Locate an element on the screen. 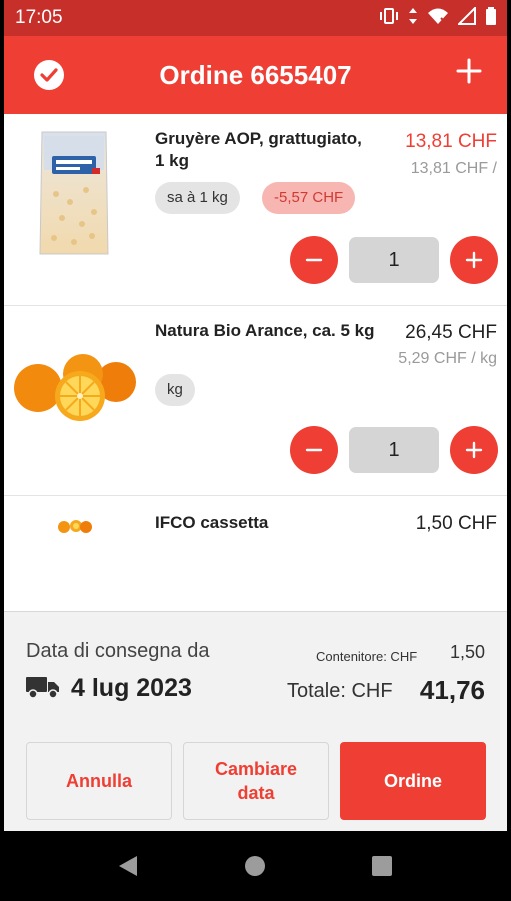 Image resolution: width=511 pixels, height=901 pixels. container-fee-value: 1,50 is located at coordinates (467, 652).